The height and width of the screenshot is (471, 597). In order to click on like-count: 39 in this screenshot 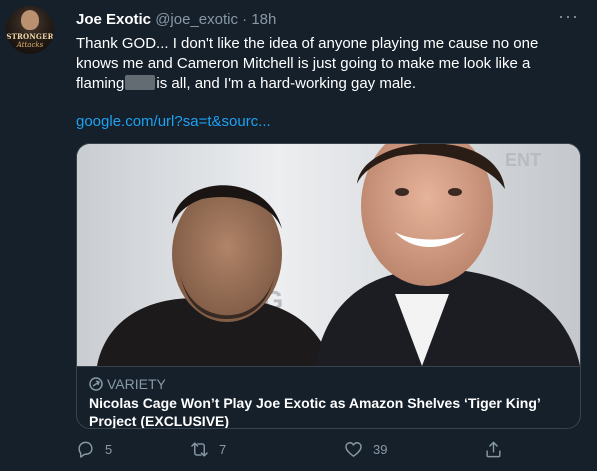, I will do `click(380, 449)`.